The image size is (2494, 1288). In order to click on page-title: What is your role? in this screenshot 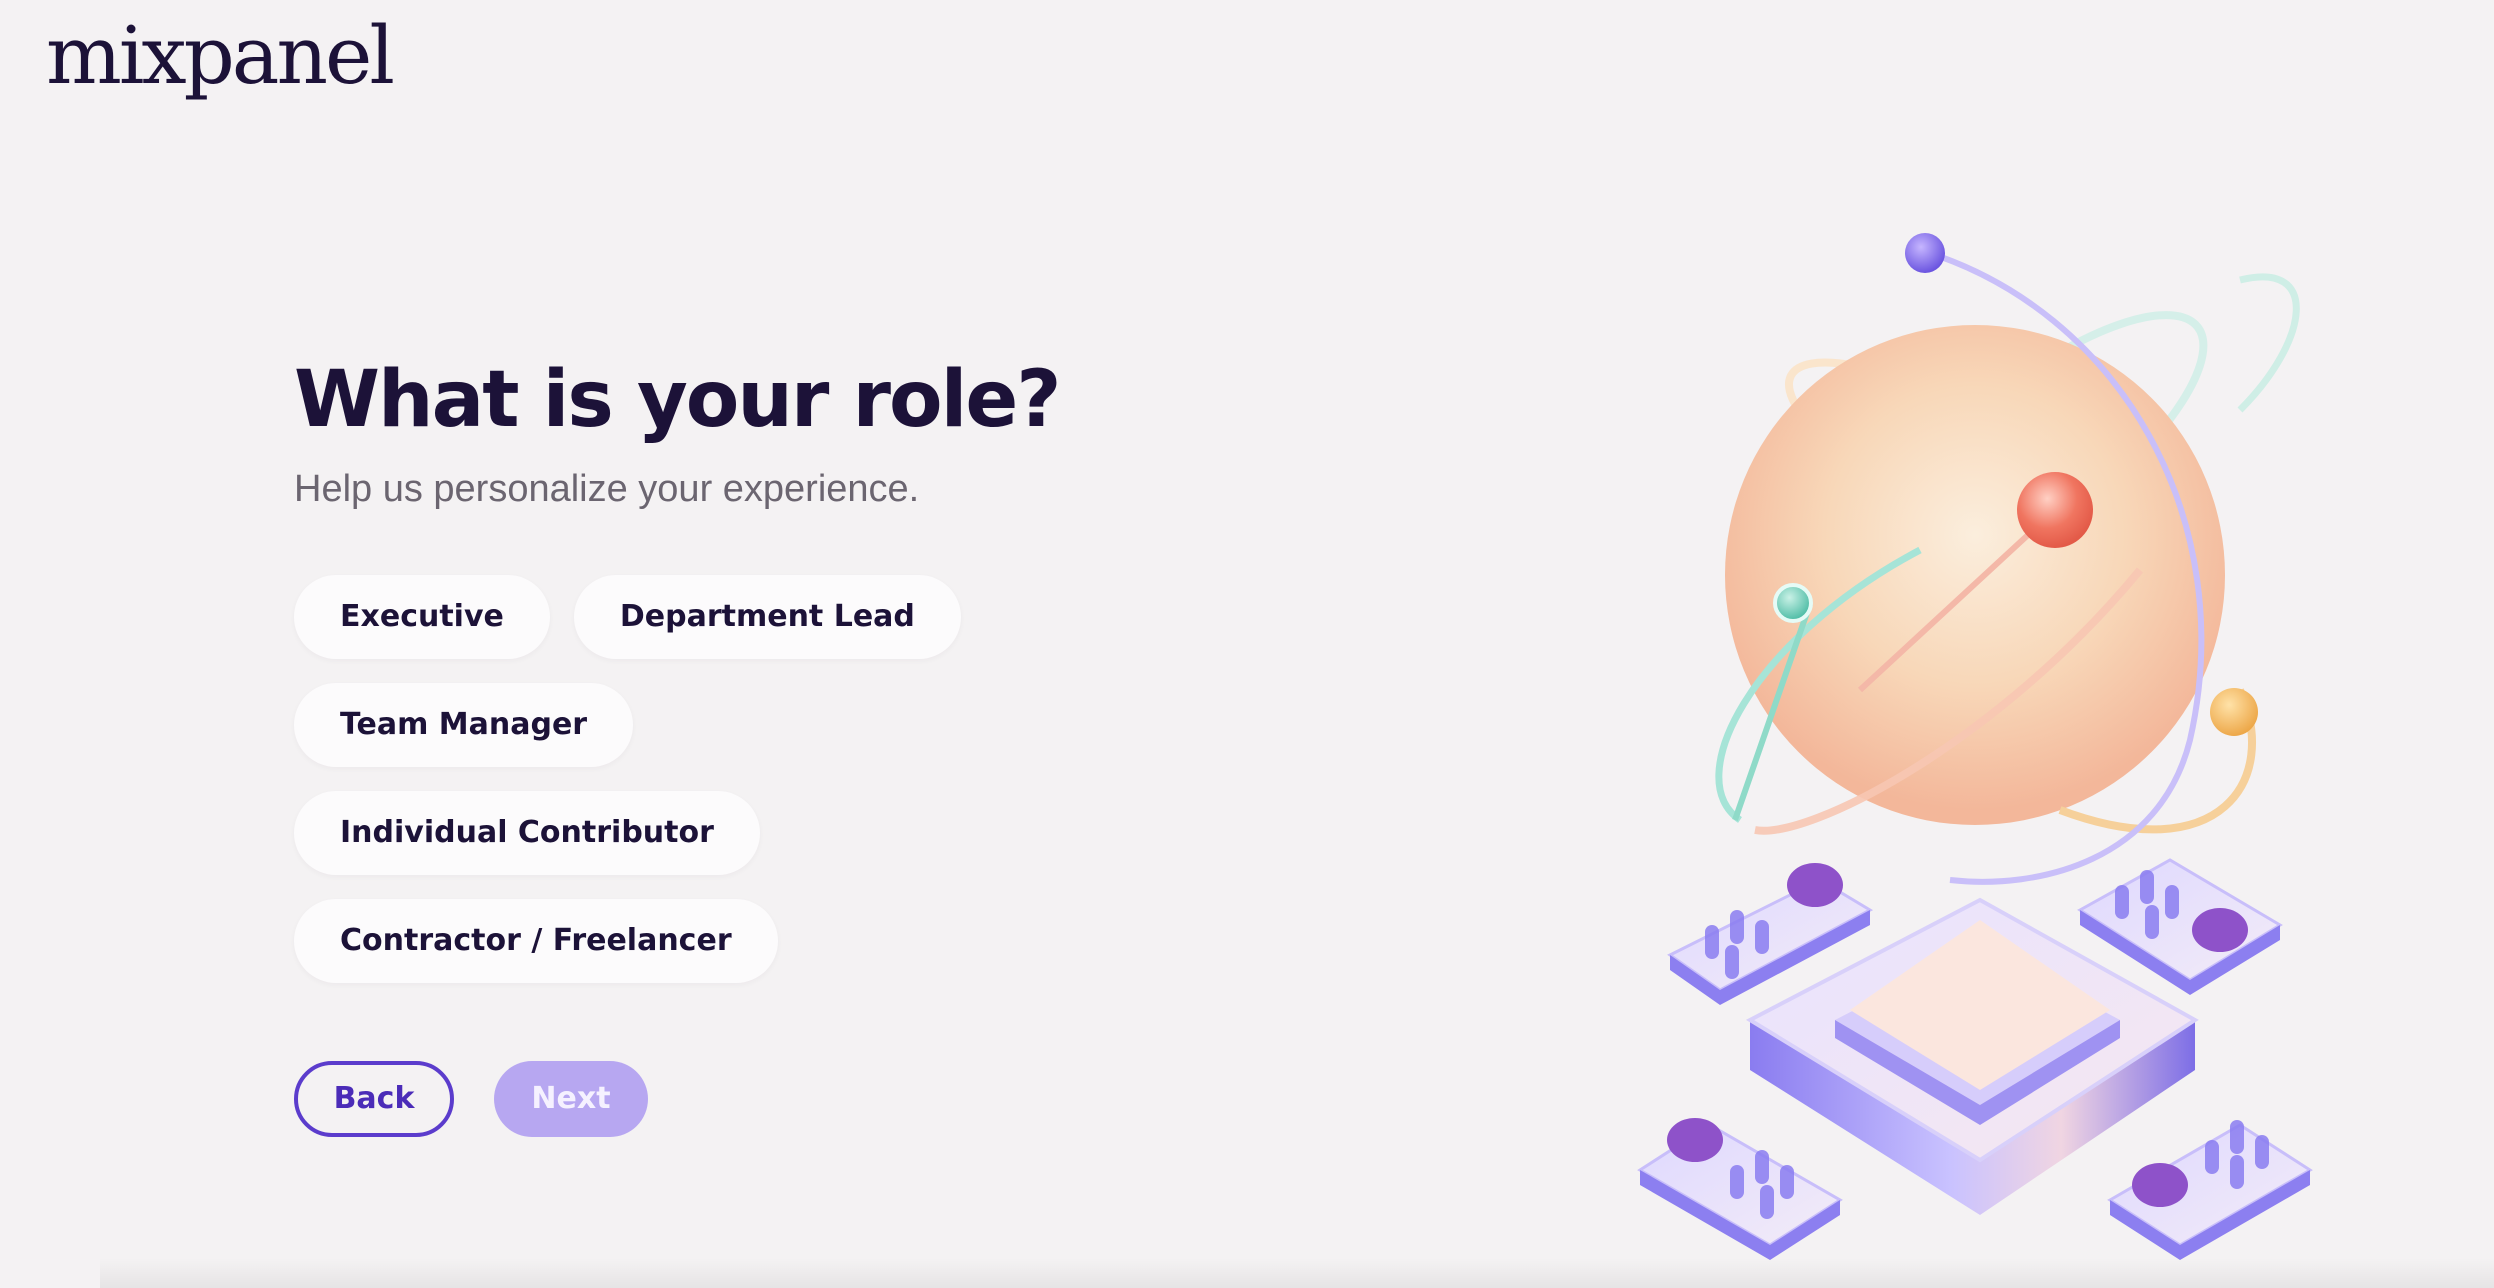, I will do `click(677, 400)`.